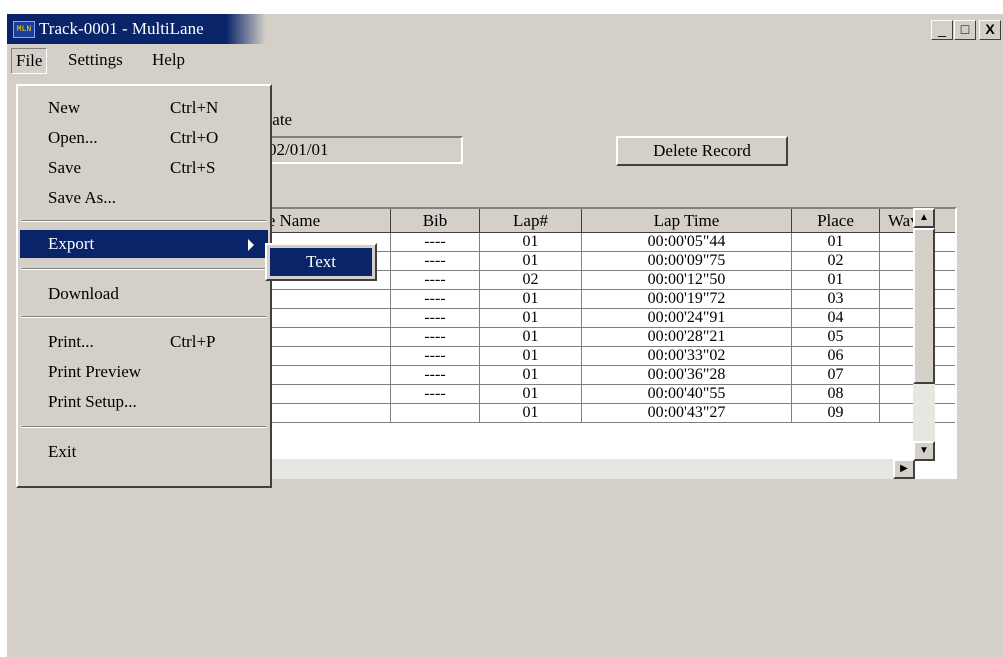  I want to click on menu-help: Help, so click(168, 60).